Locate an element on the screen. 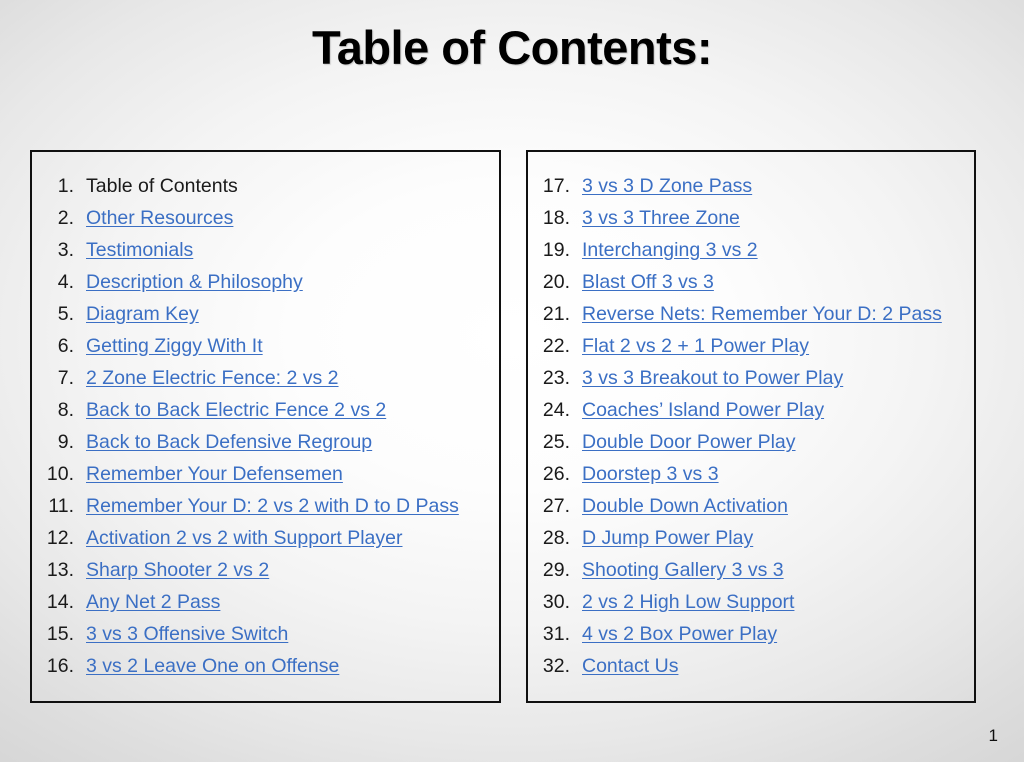  toc-item-number: 17. is located at coordinates (556, 186).